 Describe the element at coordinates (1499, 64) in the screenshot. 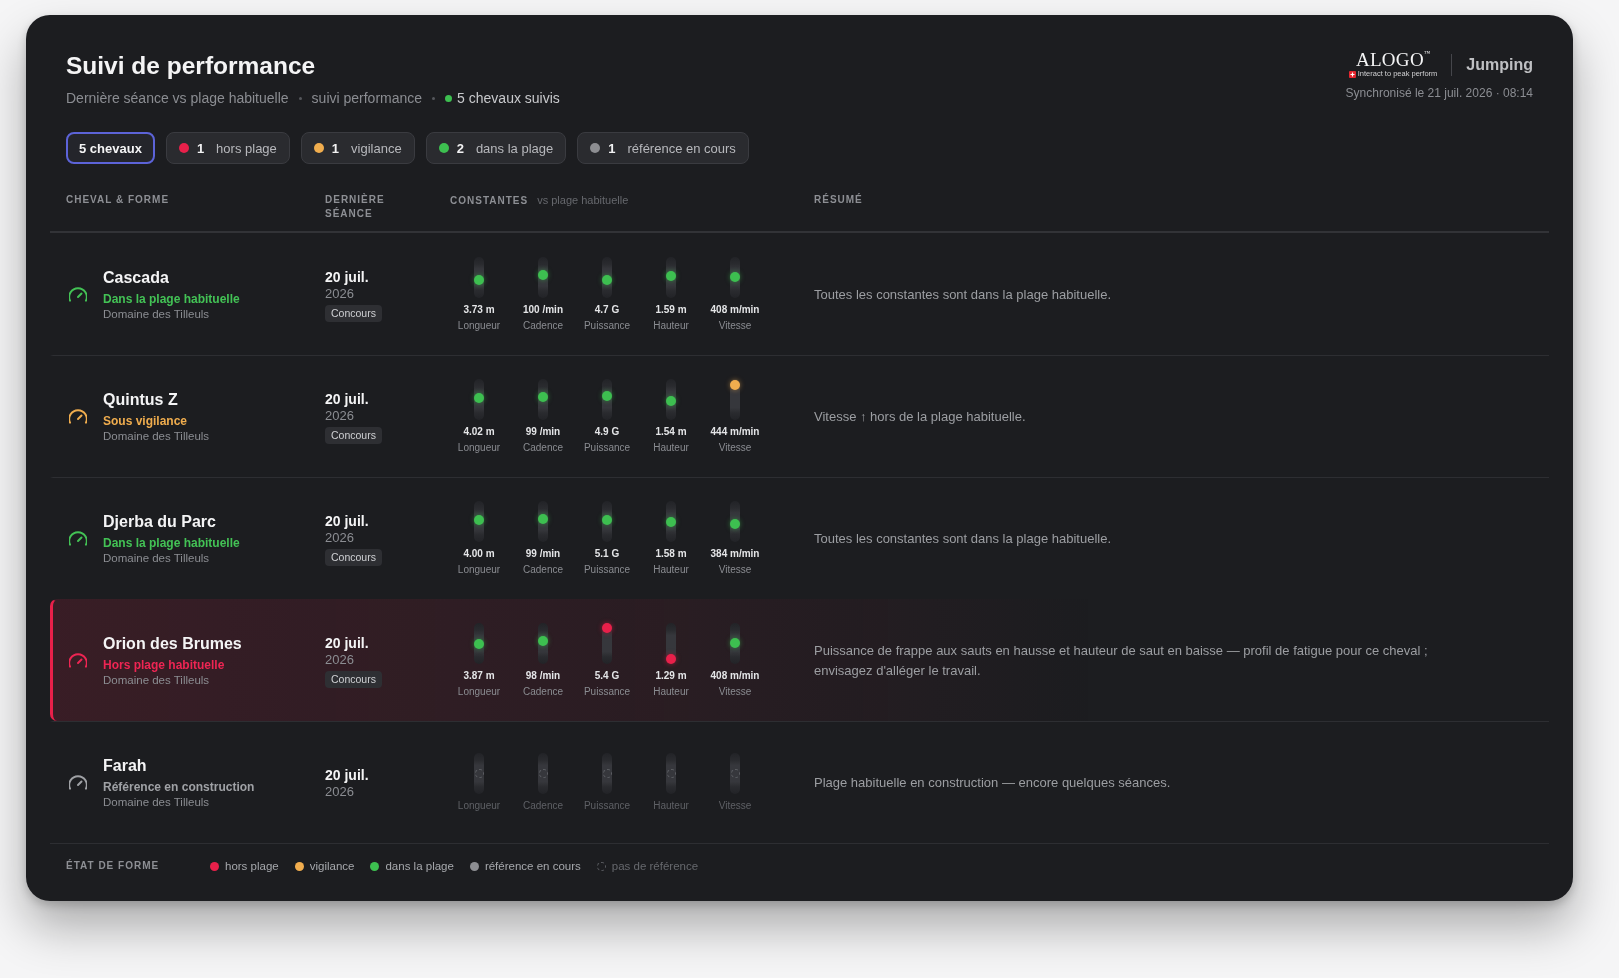

I see `product-name: Jumping` at that location.